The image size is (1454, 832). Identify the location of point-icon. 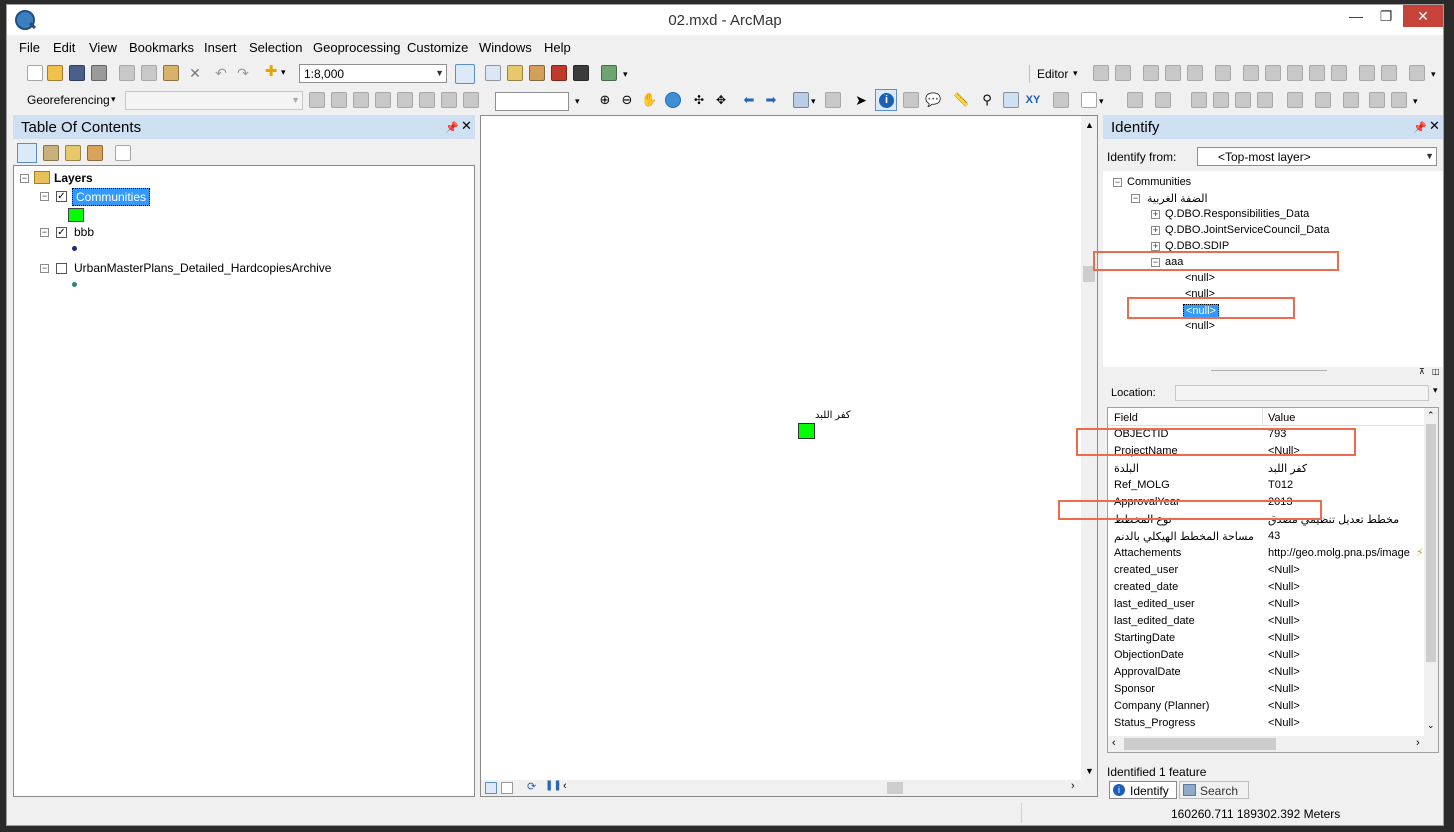
(1223, 73).